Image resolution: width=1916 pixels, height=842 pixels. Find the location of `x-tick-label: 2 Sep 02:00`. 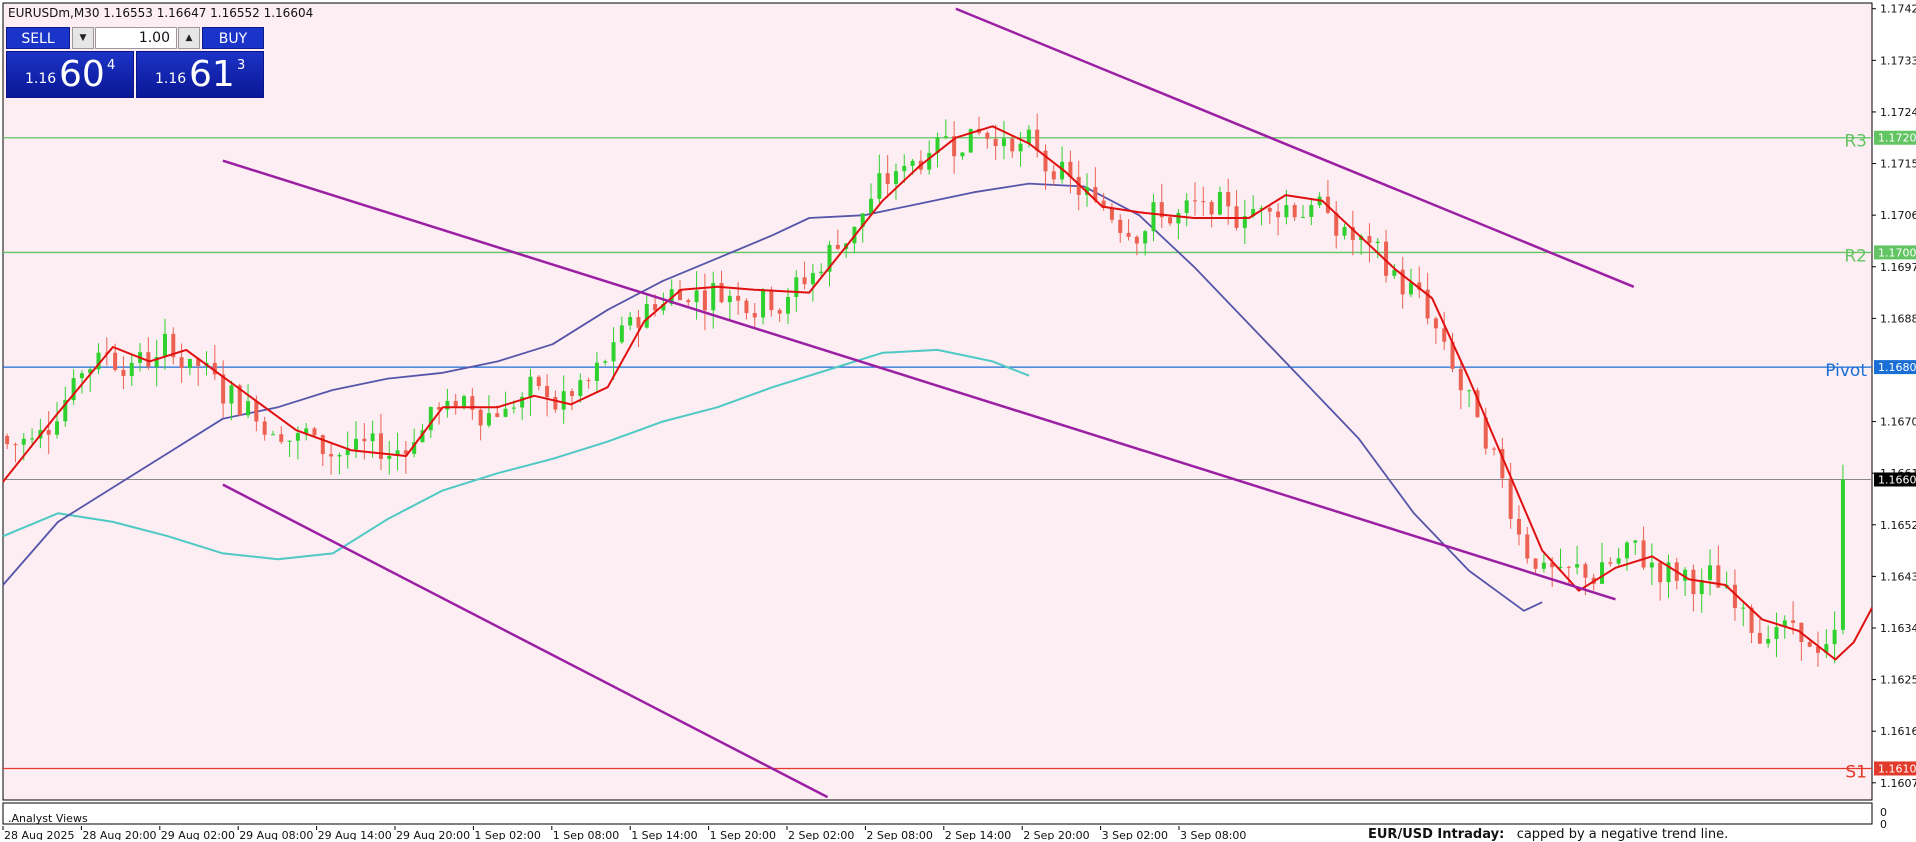

x-tick-label: 2 Sep 02:00 is located at coordinates (821, 834).